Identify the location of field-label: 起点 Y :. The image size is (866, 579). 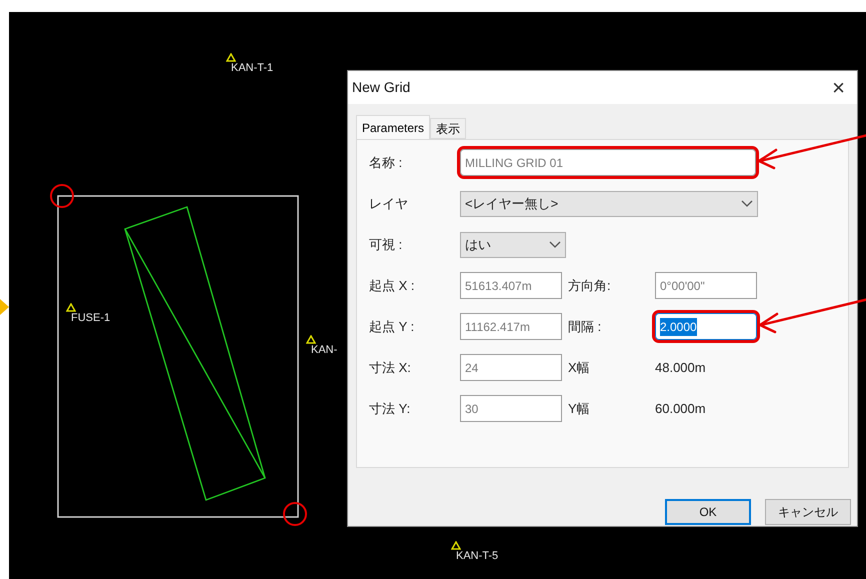
(392, 327).